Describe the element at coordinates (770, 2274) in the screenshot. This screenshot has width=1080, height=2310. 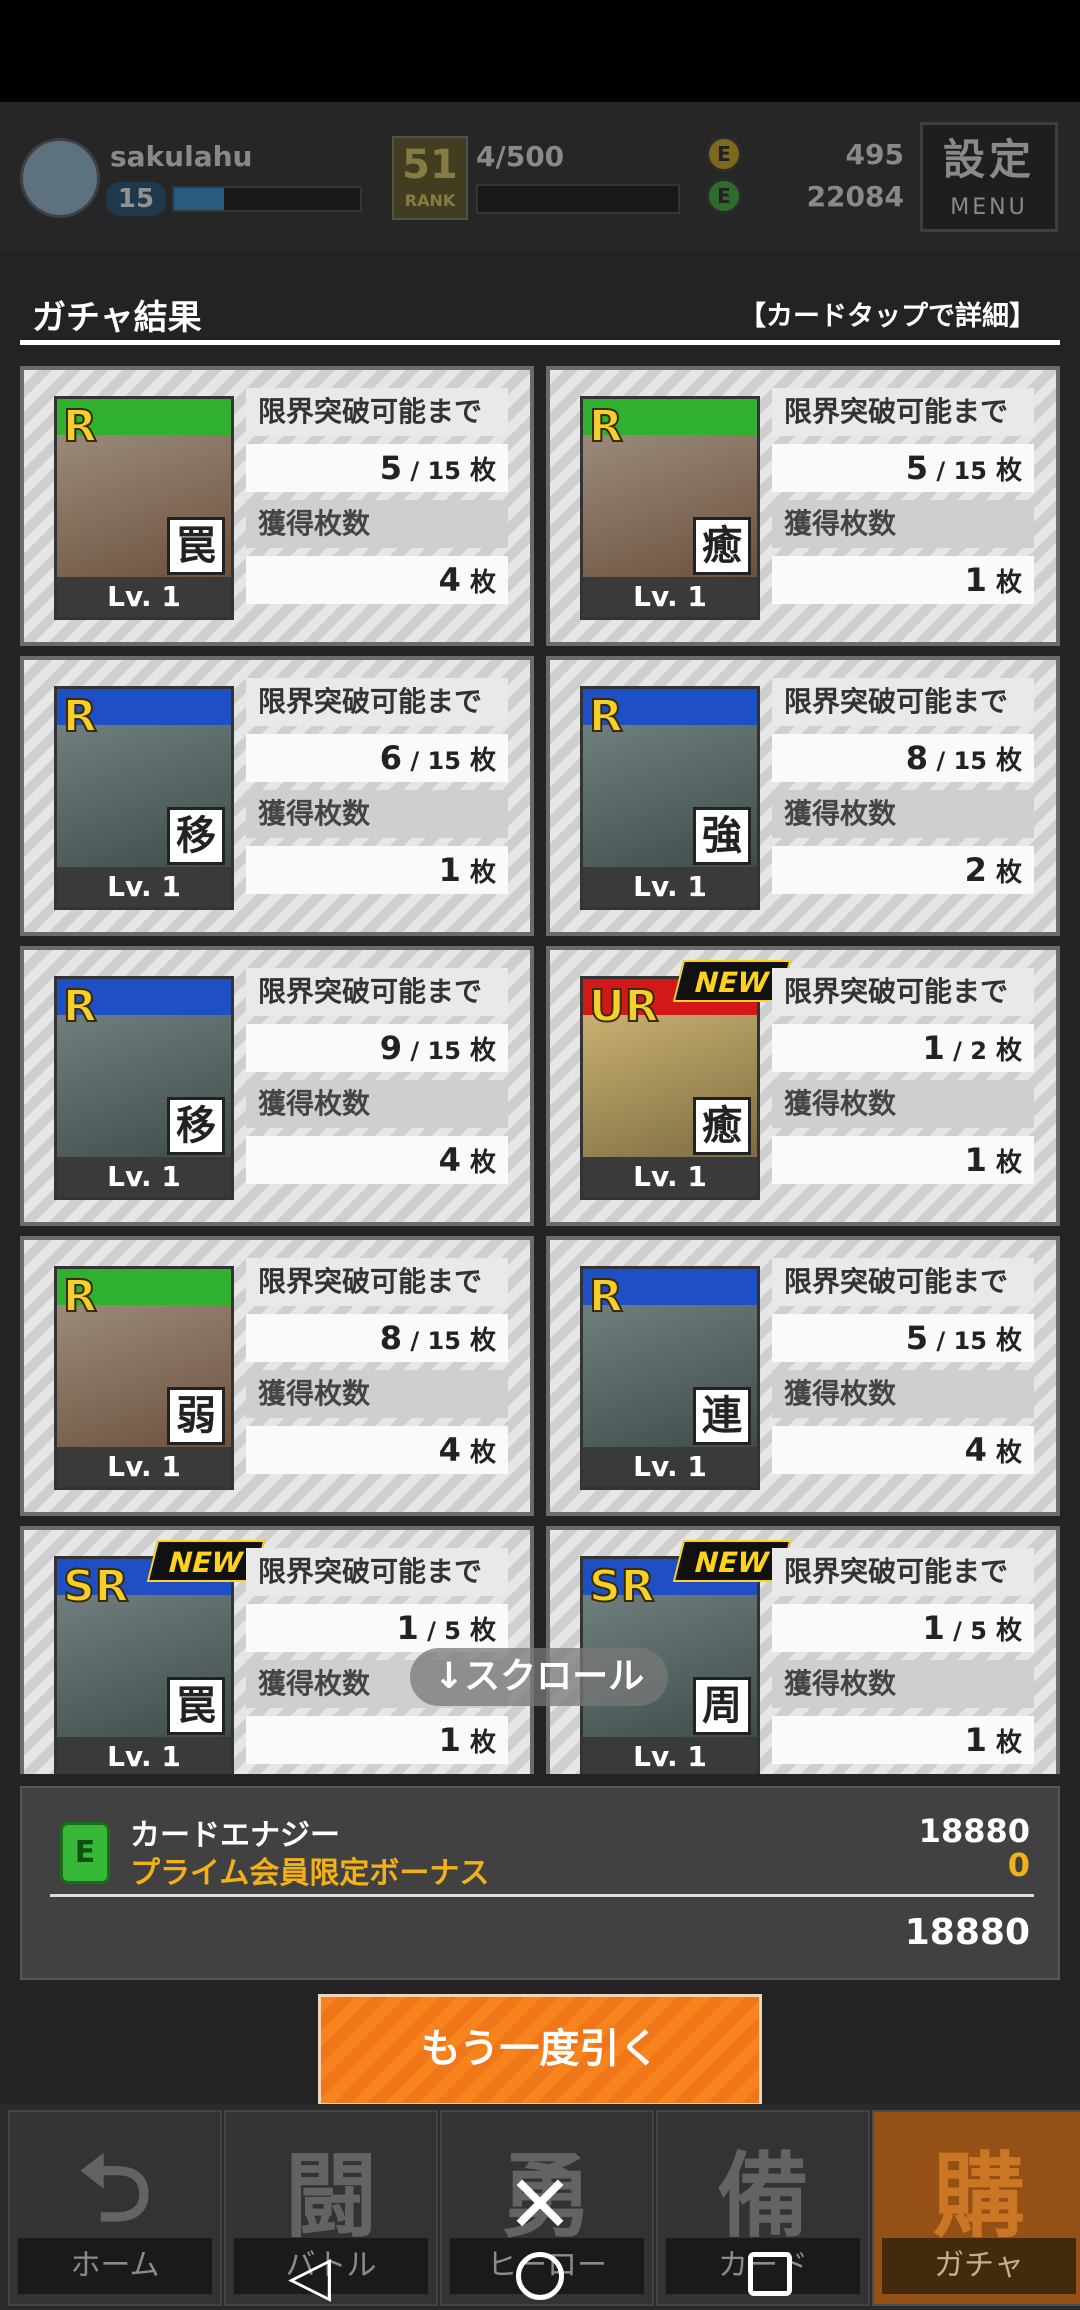
I see `system-recents-icon` at that location.